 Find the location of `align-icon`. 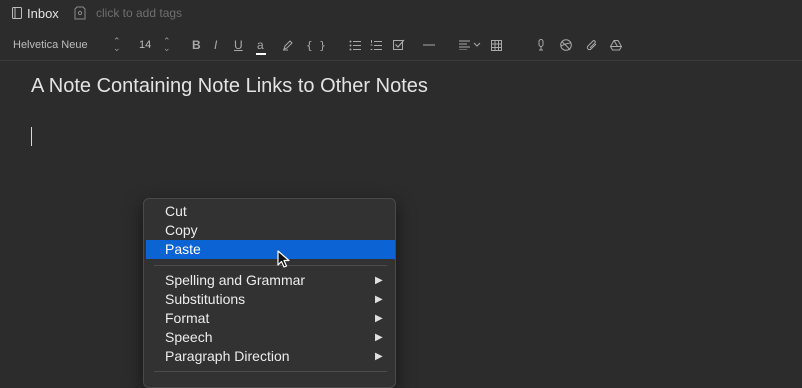

align-icon is located at coordinates (470, 45).